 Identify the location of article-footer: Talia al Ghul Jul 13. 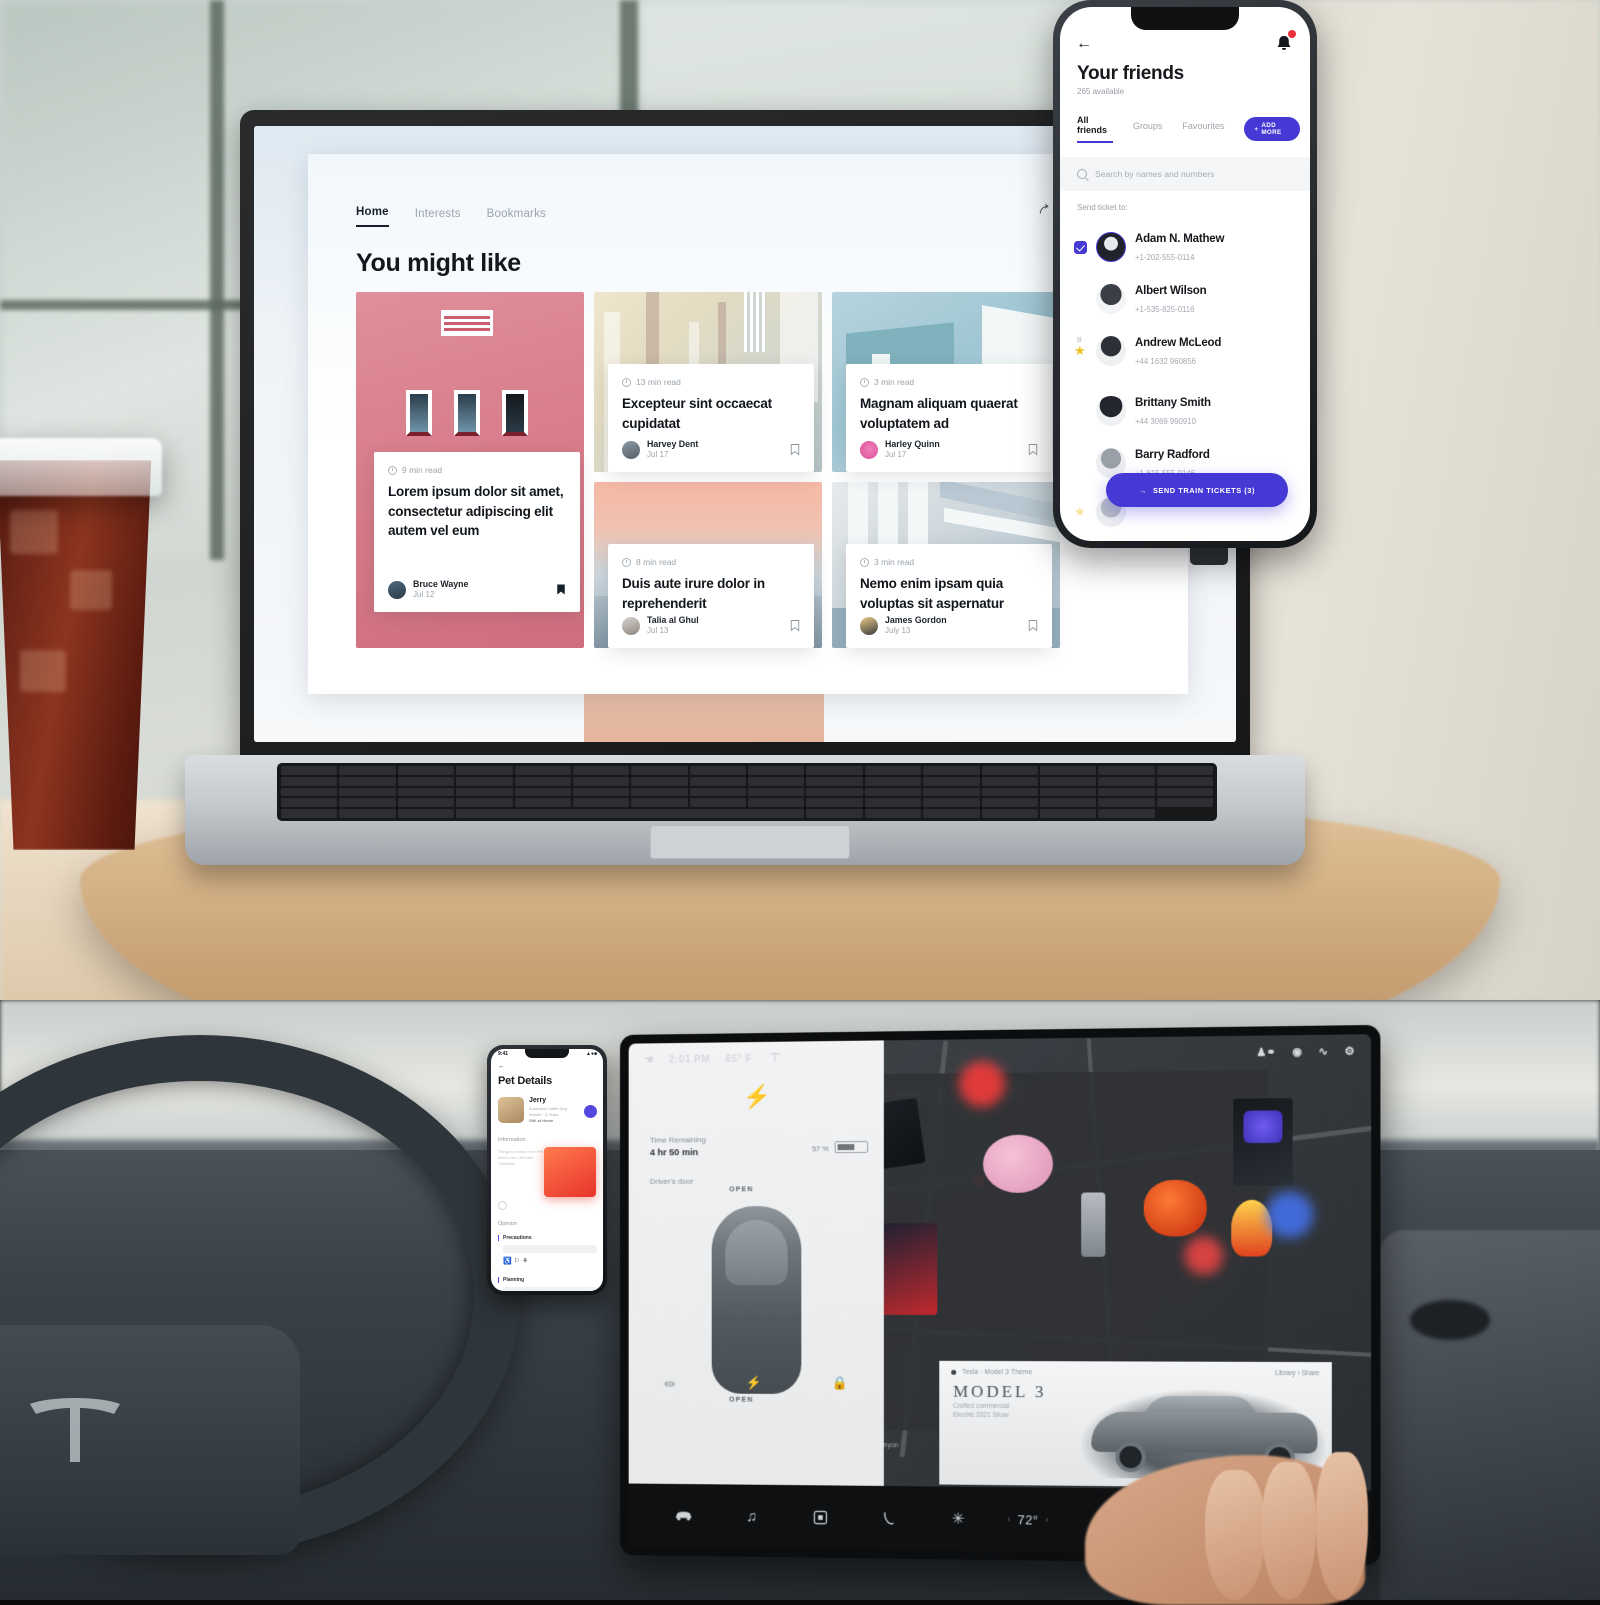
(711, 625).